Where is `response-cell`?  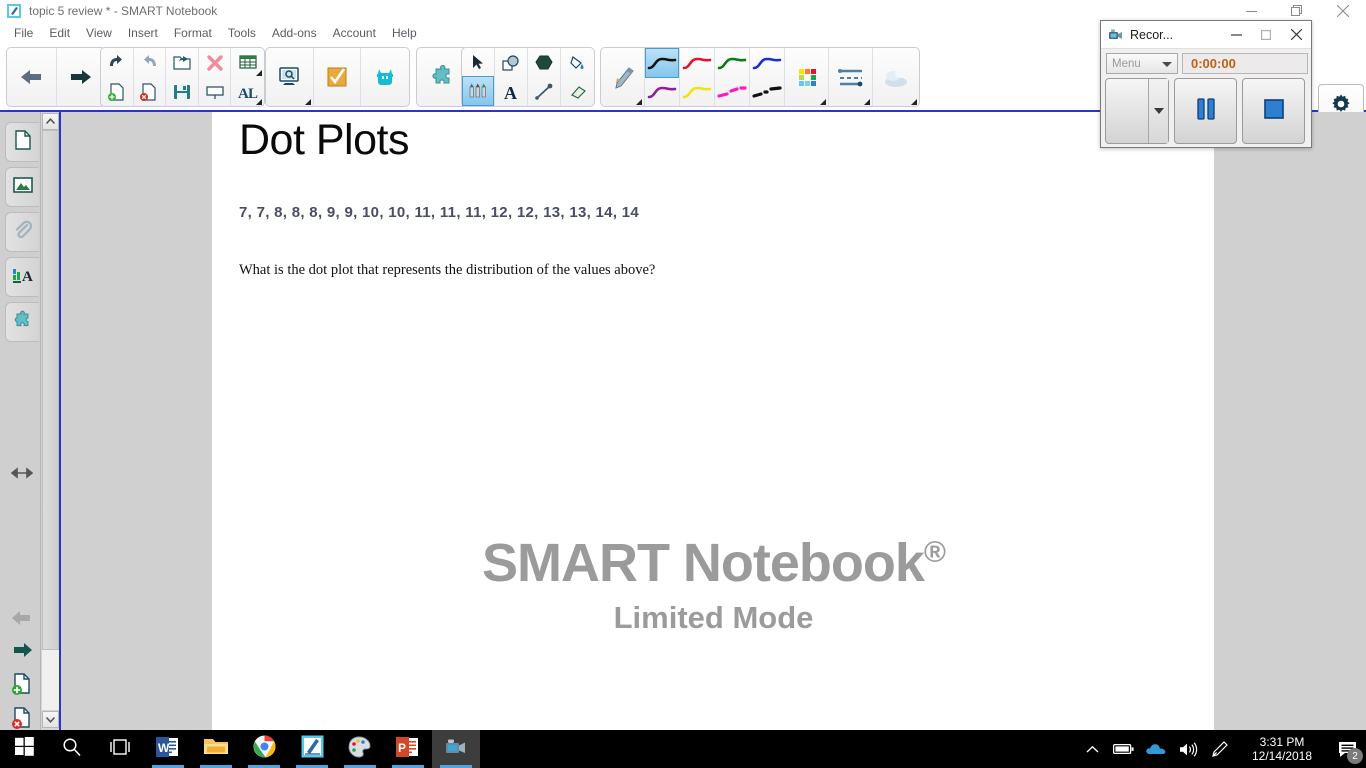 response-cell is located at coordinates (338, 77).